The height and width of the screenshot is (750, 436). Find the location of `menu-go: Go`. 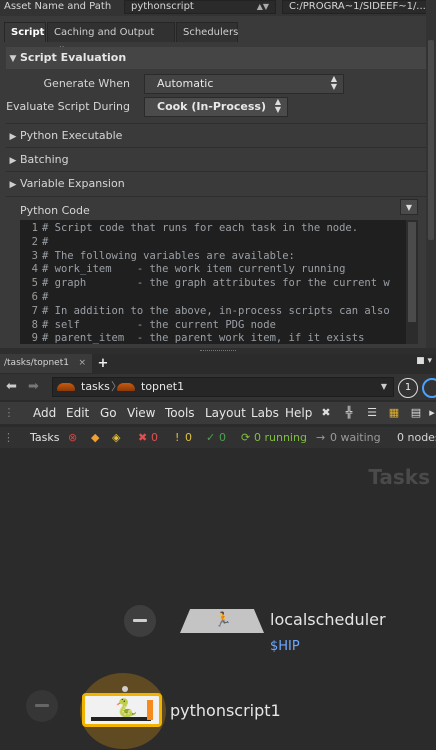

menu-go: Go is located at coordinates (108, 413).